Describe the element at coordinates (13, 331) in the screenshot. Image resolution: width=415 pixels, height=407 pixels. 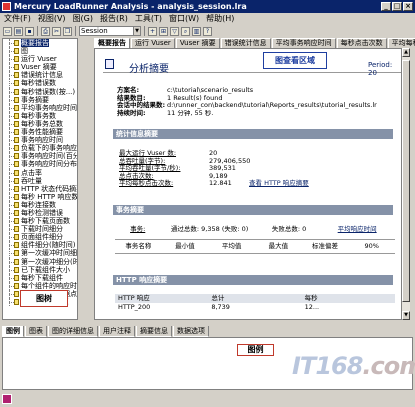
I see `tab-legend: 图例` at that location.